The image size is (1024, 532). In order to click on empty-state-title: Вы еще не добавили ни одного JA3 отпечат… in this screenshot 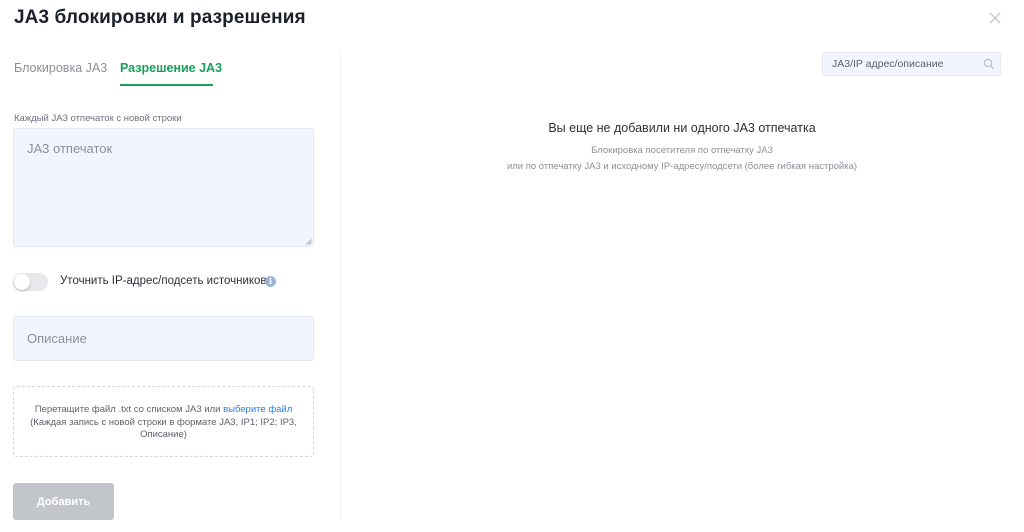, I will do `click(682, 128)`.